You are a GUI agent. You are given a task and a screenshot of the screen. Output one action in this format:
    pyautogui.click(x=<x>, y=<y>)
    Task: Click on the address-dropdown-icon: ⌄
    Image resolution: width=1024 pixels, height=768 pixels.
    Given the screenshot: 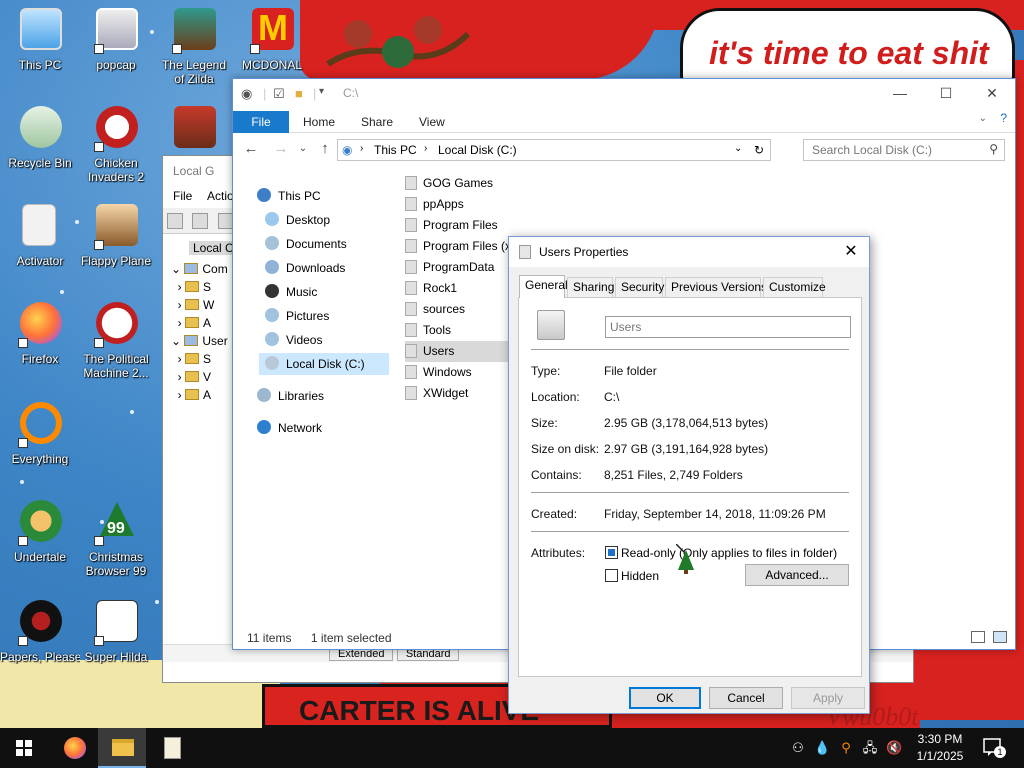 What is the action you would take?
    pyautogui.click(x=738, y=148)
    